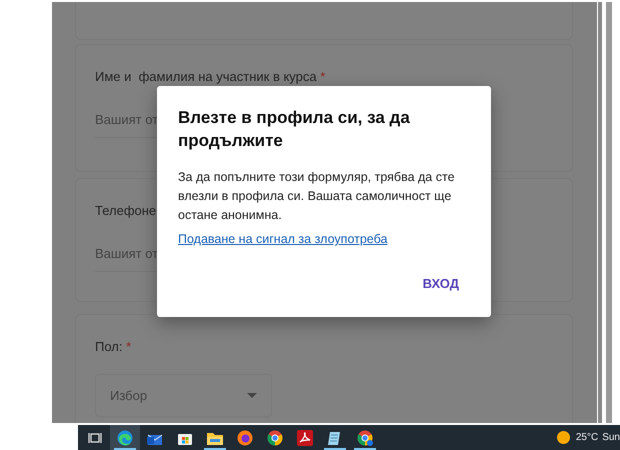 The image size is (620, 450). I want to click on question-label: Име и фамилия на участник в курса *, so click(210, 76).